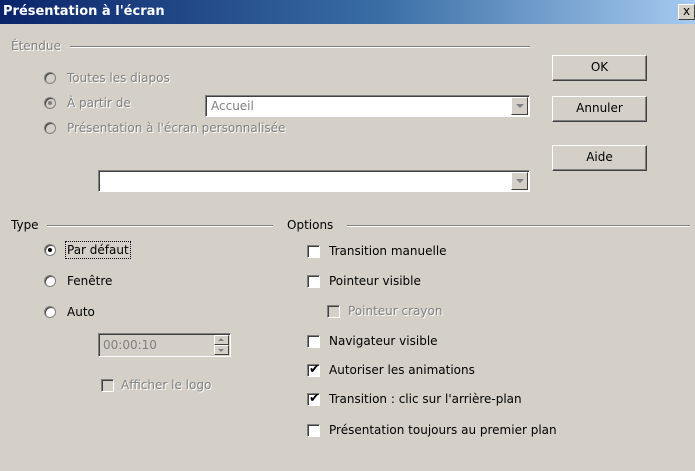  I want to click on label-window: Fenêtre, so click(90, 281).